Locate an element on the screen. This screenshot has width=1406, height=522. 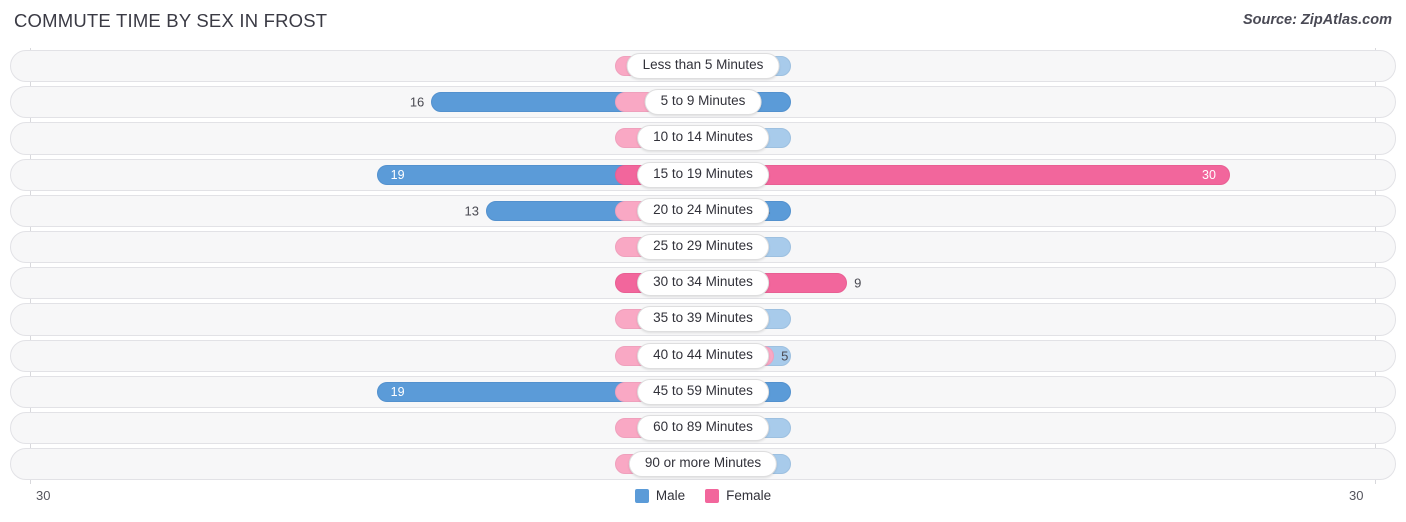
table-row: 0930 to 34 Minutes is located at coordinates (703, 283).